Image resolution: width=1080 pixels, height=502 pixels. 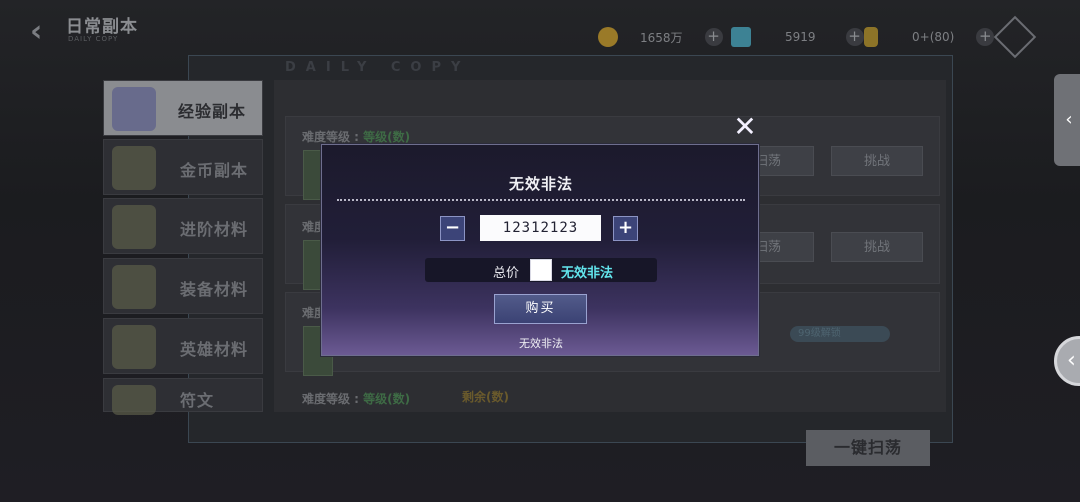 I want to click on resource-stamina: 0+(80) +, so click(x=929, y=37).